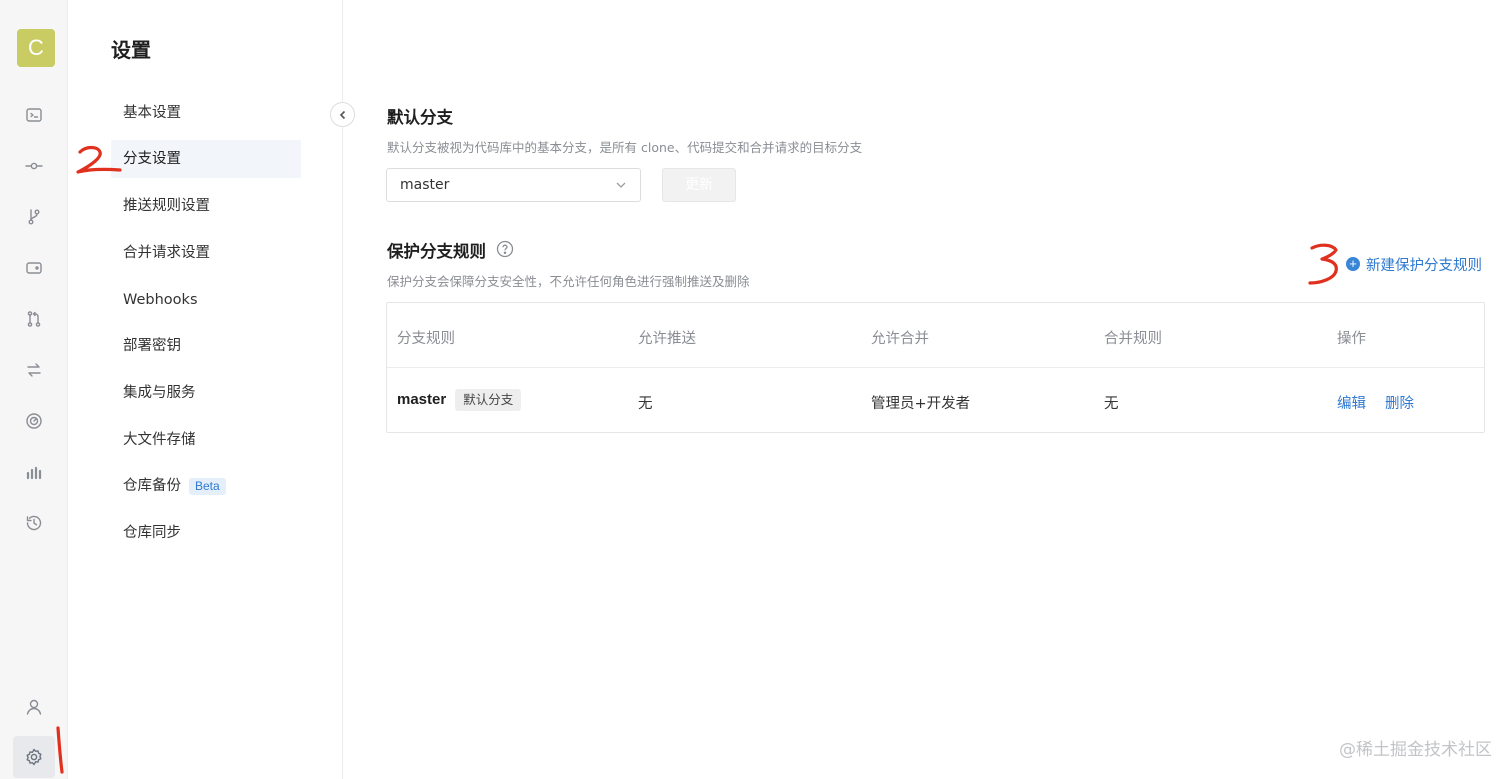 The height and width of the screenshot is (779, 1512). What do you see at coordinates (425, 185) in the screenshot?
I see `default-branch-value: master` at bounding box center [425, 185].